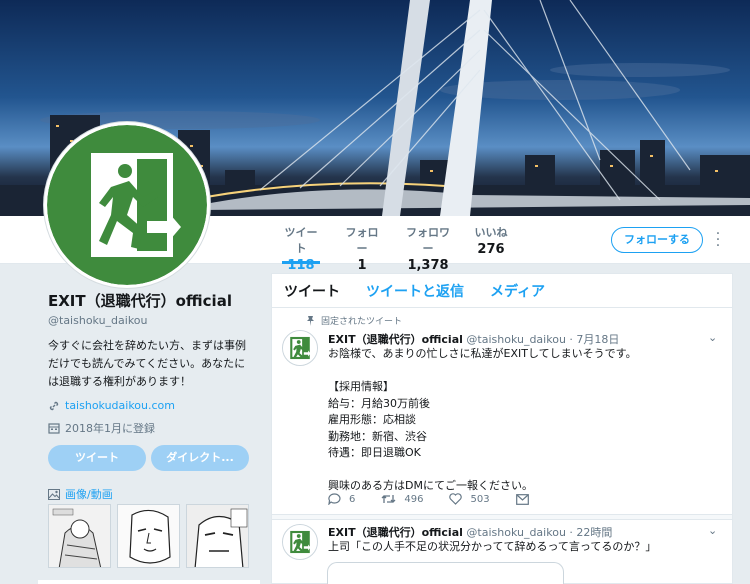 The image size is (750, 584). What do you see at coordinates (110, 428) in the screenshot?
I see `joined-text: 2018年1月に登録` at bounding box center [110, 428].